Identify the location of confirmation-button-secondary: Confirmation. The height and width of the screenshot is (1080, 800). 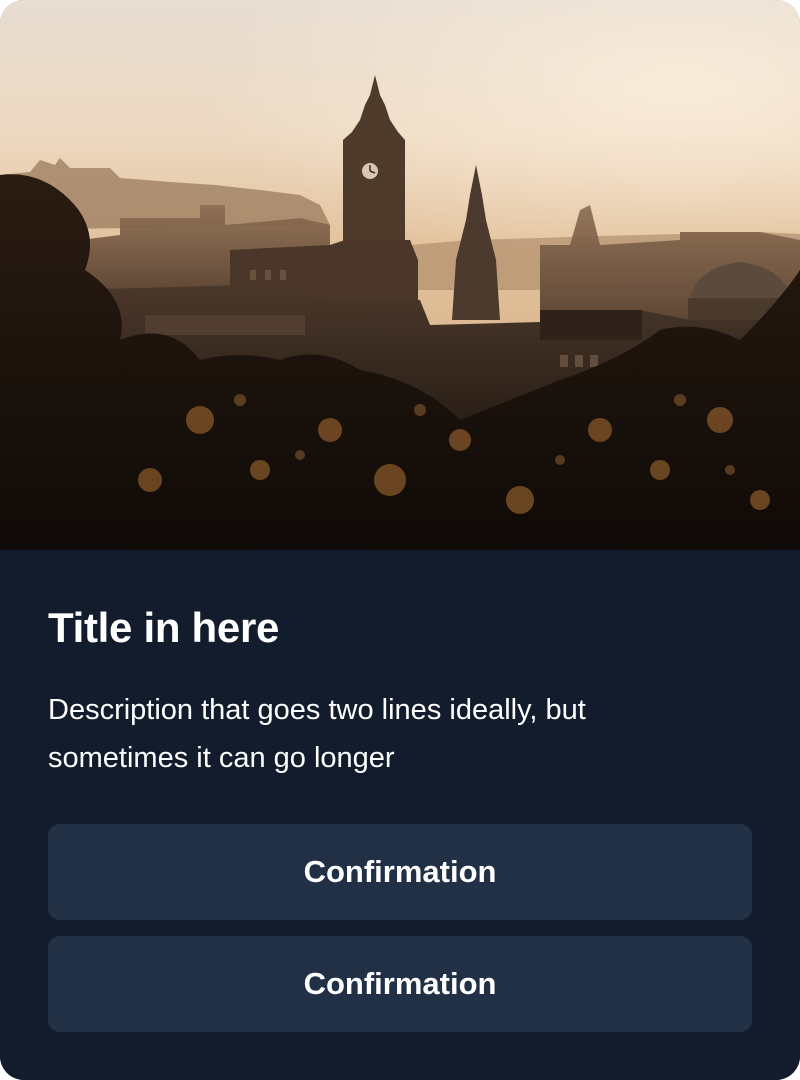
(400, 984).